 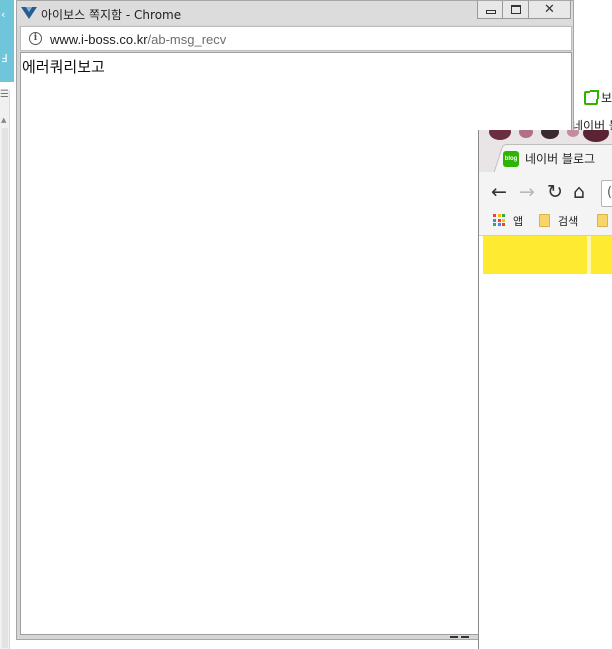 I want to click on scroll-up-icon: ▲, so click(x=3, y=120).